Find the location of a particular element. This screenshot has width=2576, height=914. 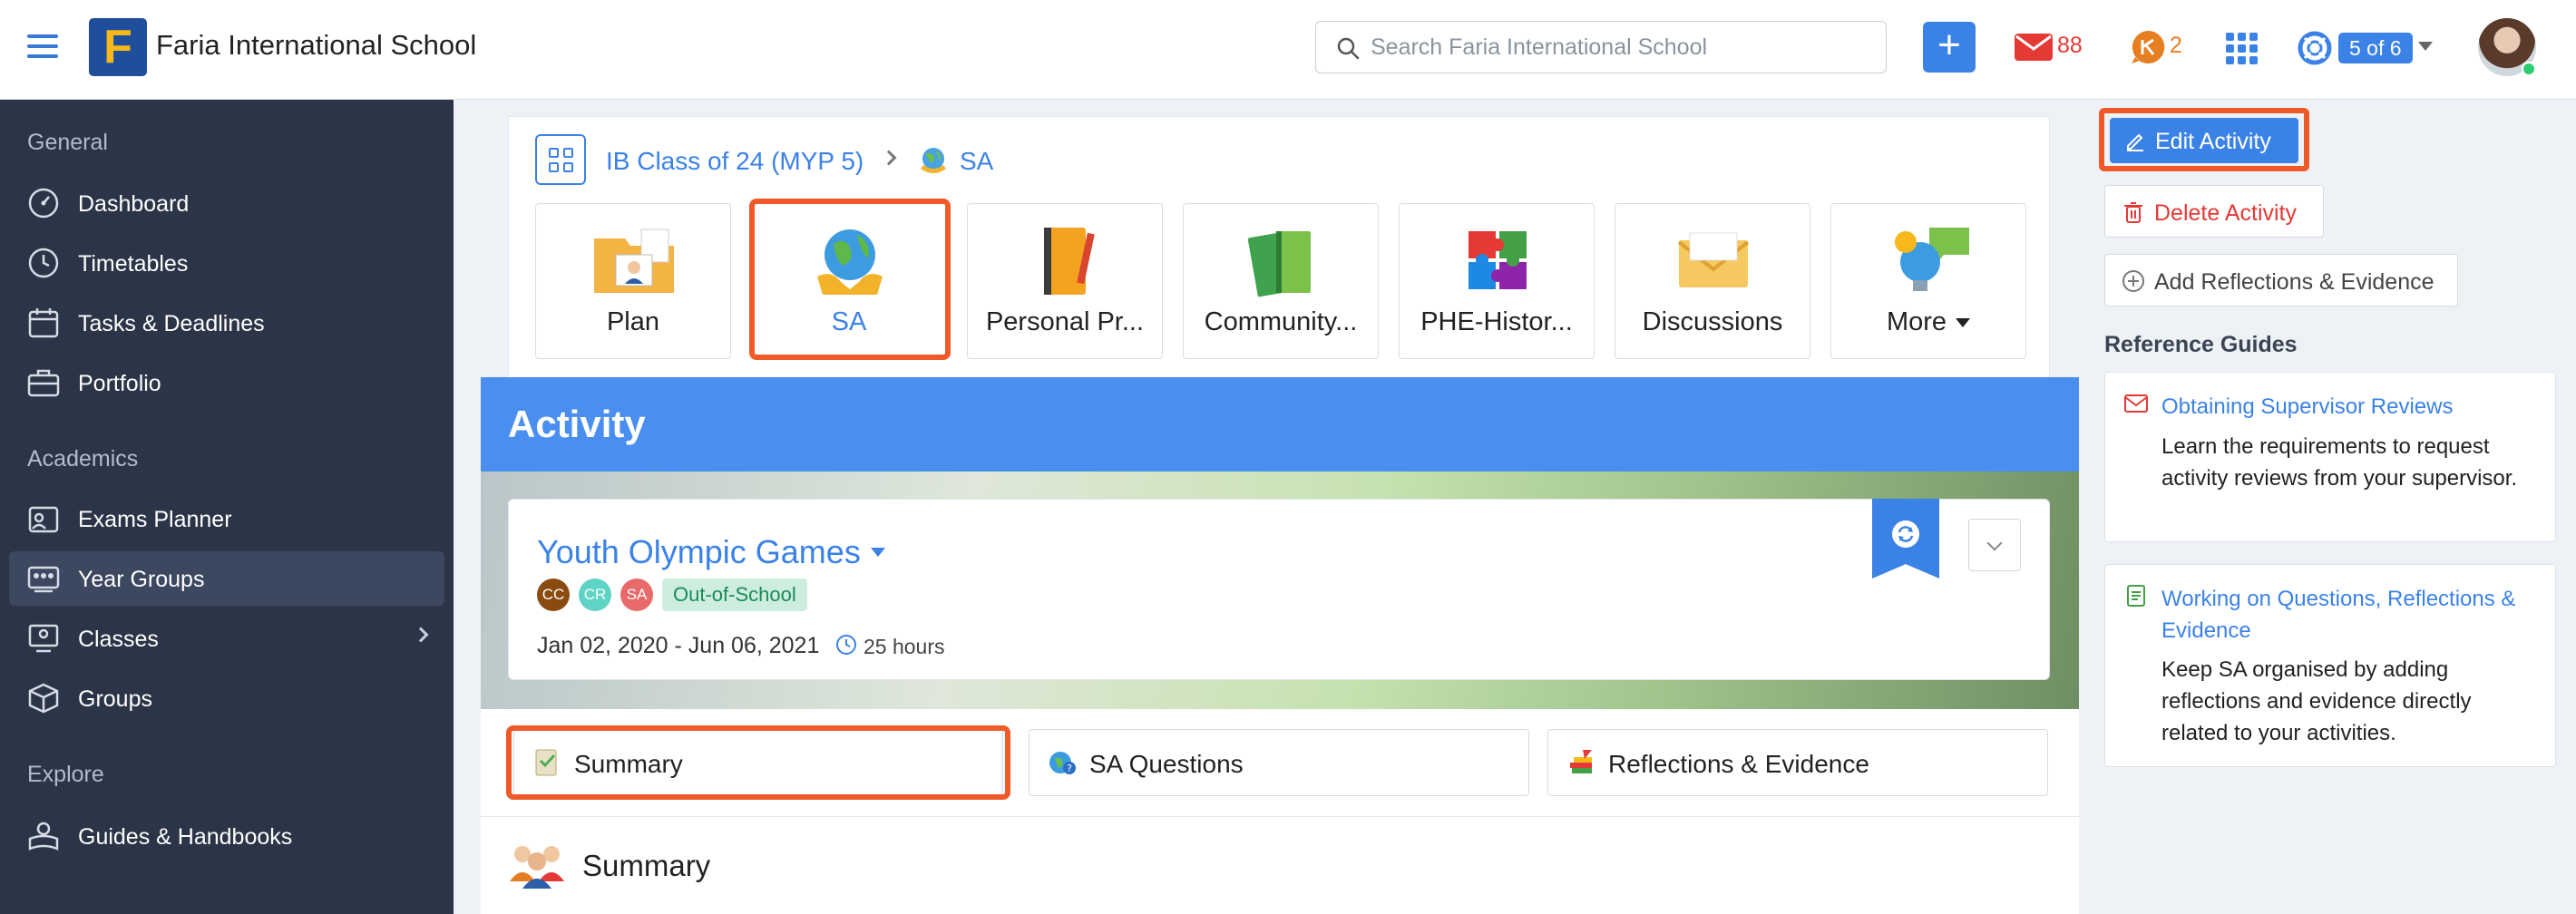

tab-label: Reflections & Evidence is located at coordinates (1738, 764).